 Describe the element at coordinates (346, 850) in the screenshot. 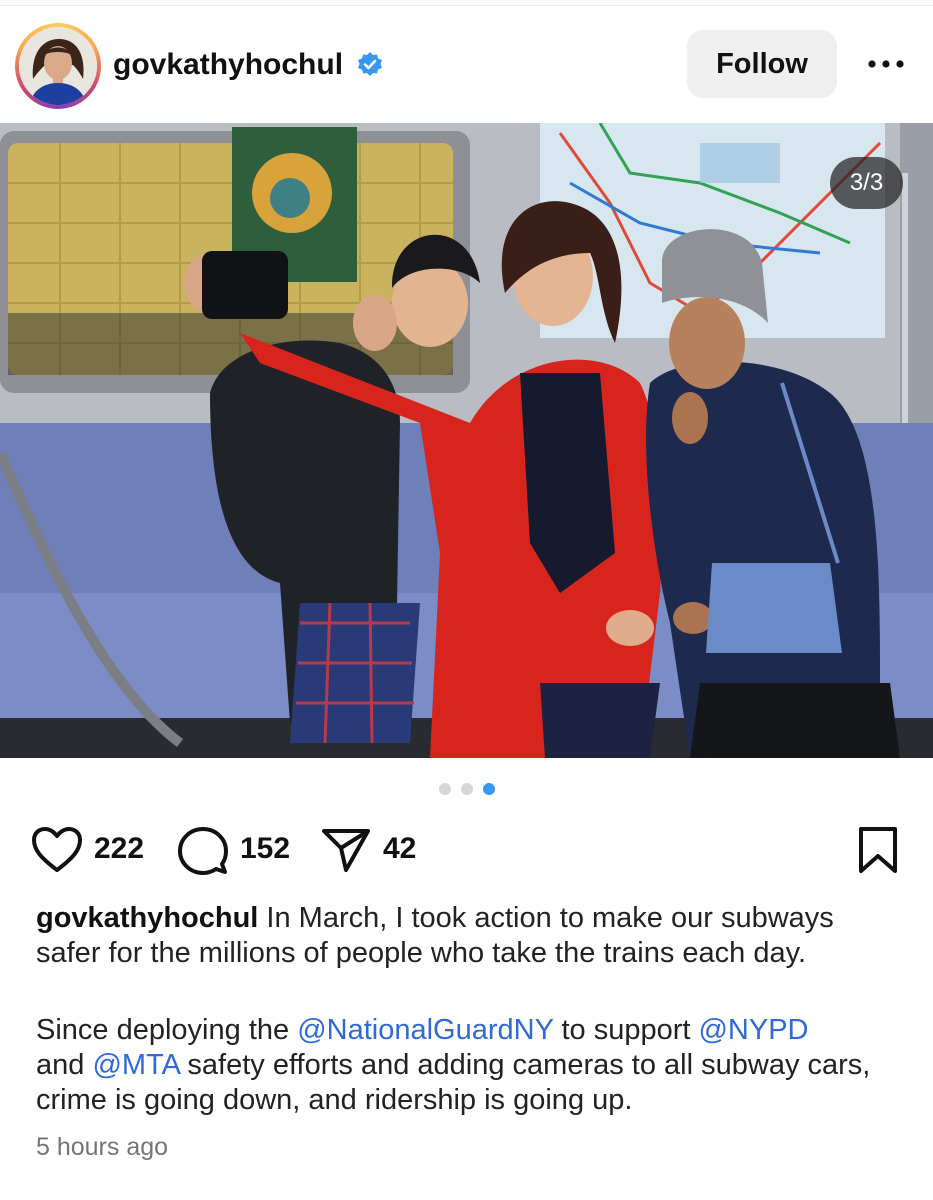

I see `share-paper-plane-icon` at that location.